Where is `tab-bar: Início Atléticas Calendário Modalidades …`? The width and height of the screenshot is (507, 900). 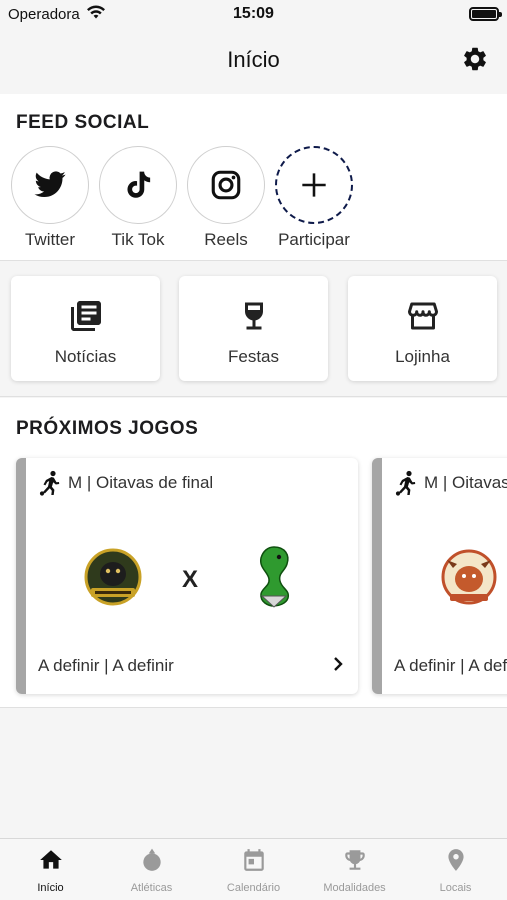 tab-bar: Início Atléticas Calendário Modalidades … is located at coordinates (253, 869).